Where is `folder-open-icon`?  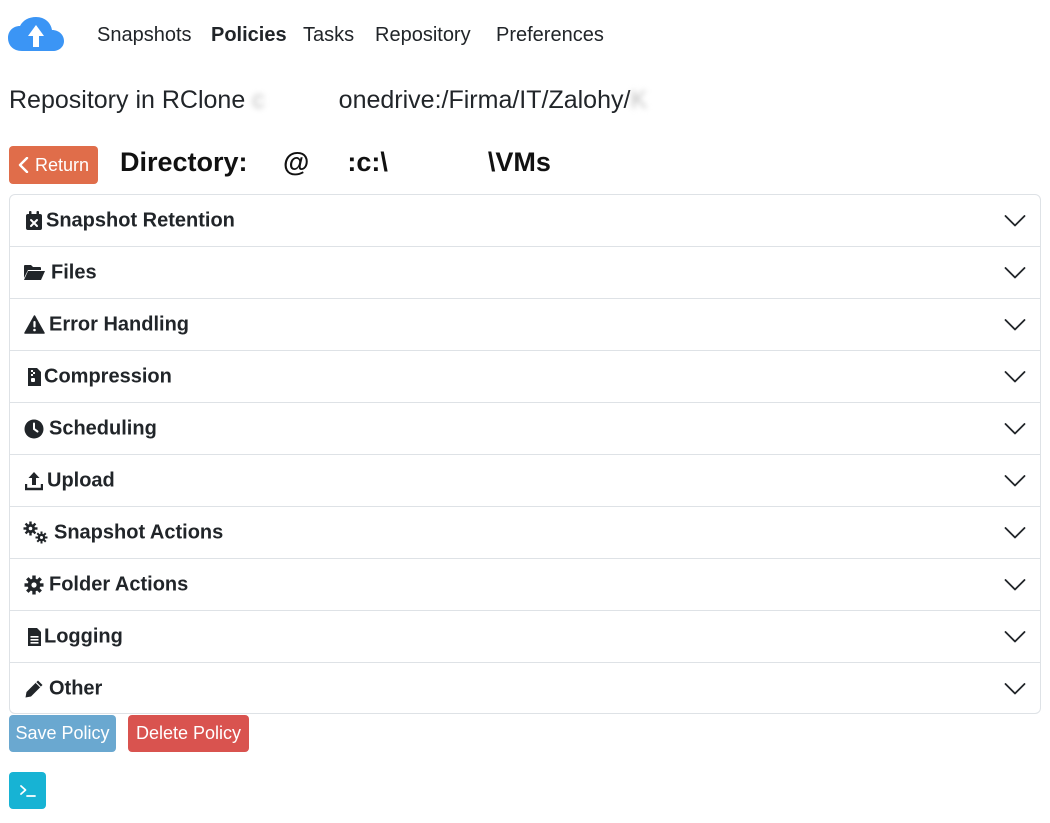 folder-open-icon is located at coordinates (34, 273).